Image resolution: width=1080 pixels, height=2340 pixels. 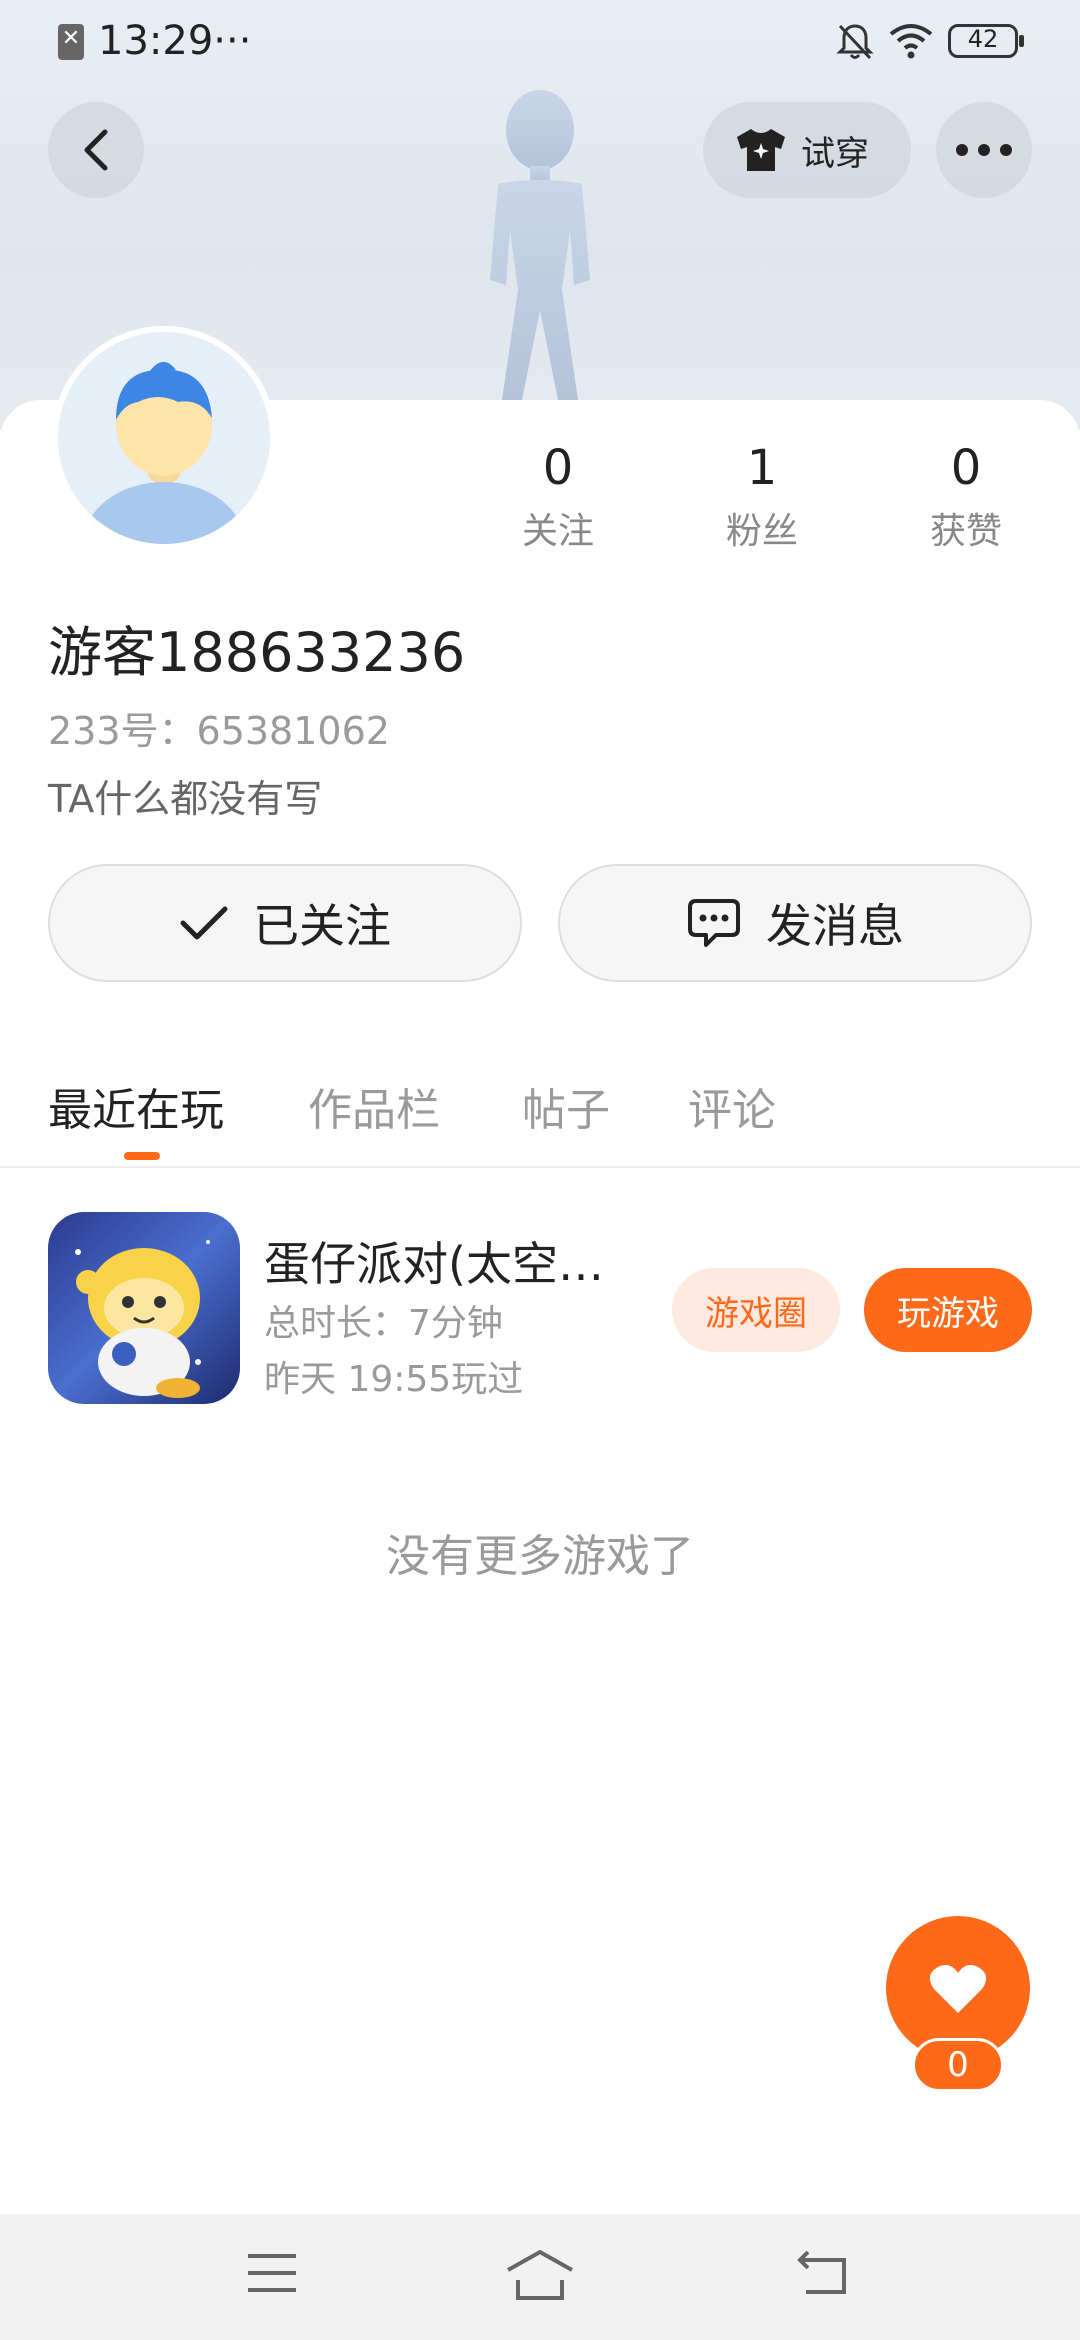 I want to click on tab-works: 作品栏, so click(x=374, y=1106).